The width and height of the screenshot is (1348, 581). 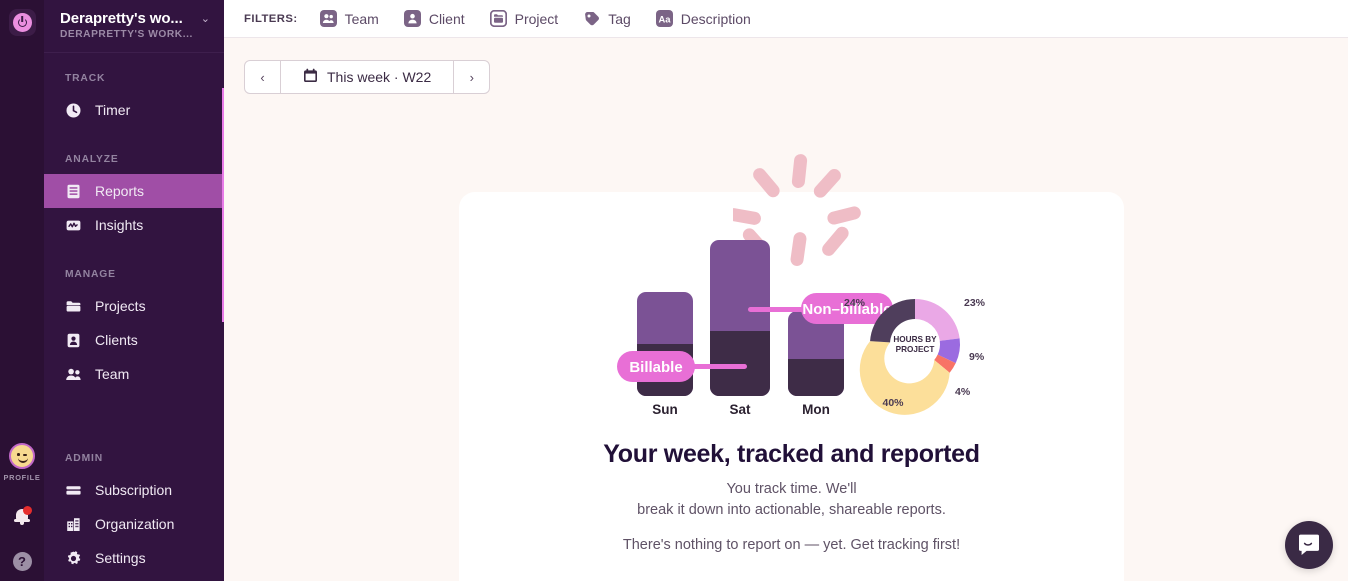 I want to click on client-filter-icon, so click(x=412, y=18).